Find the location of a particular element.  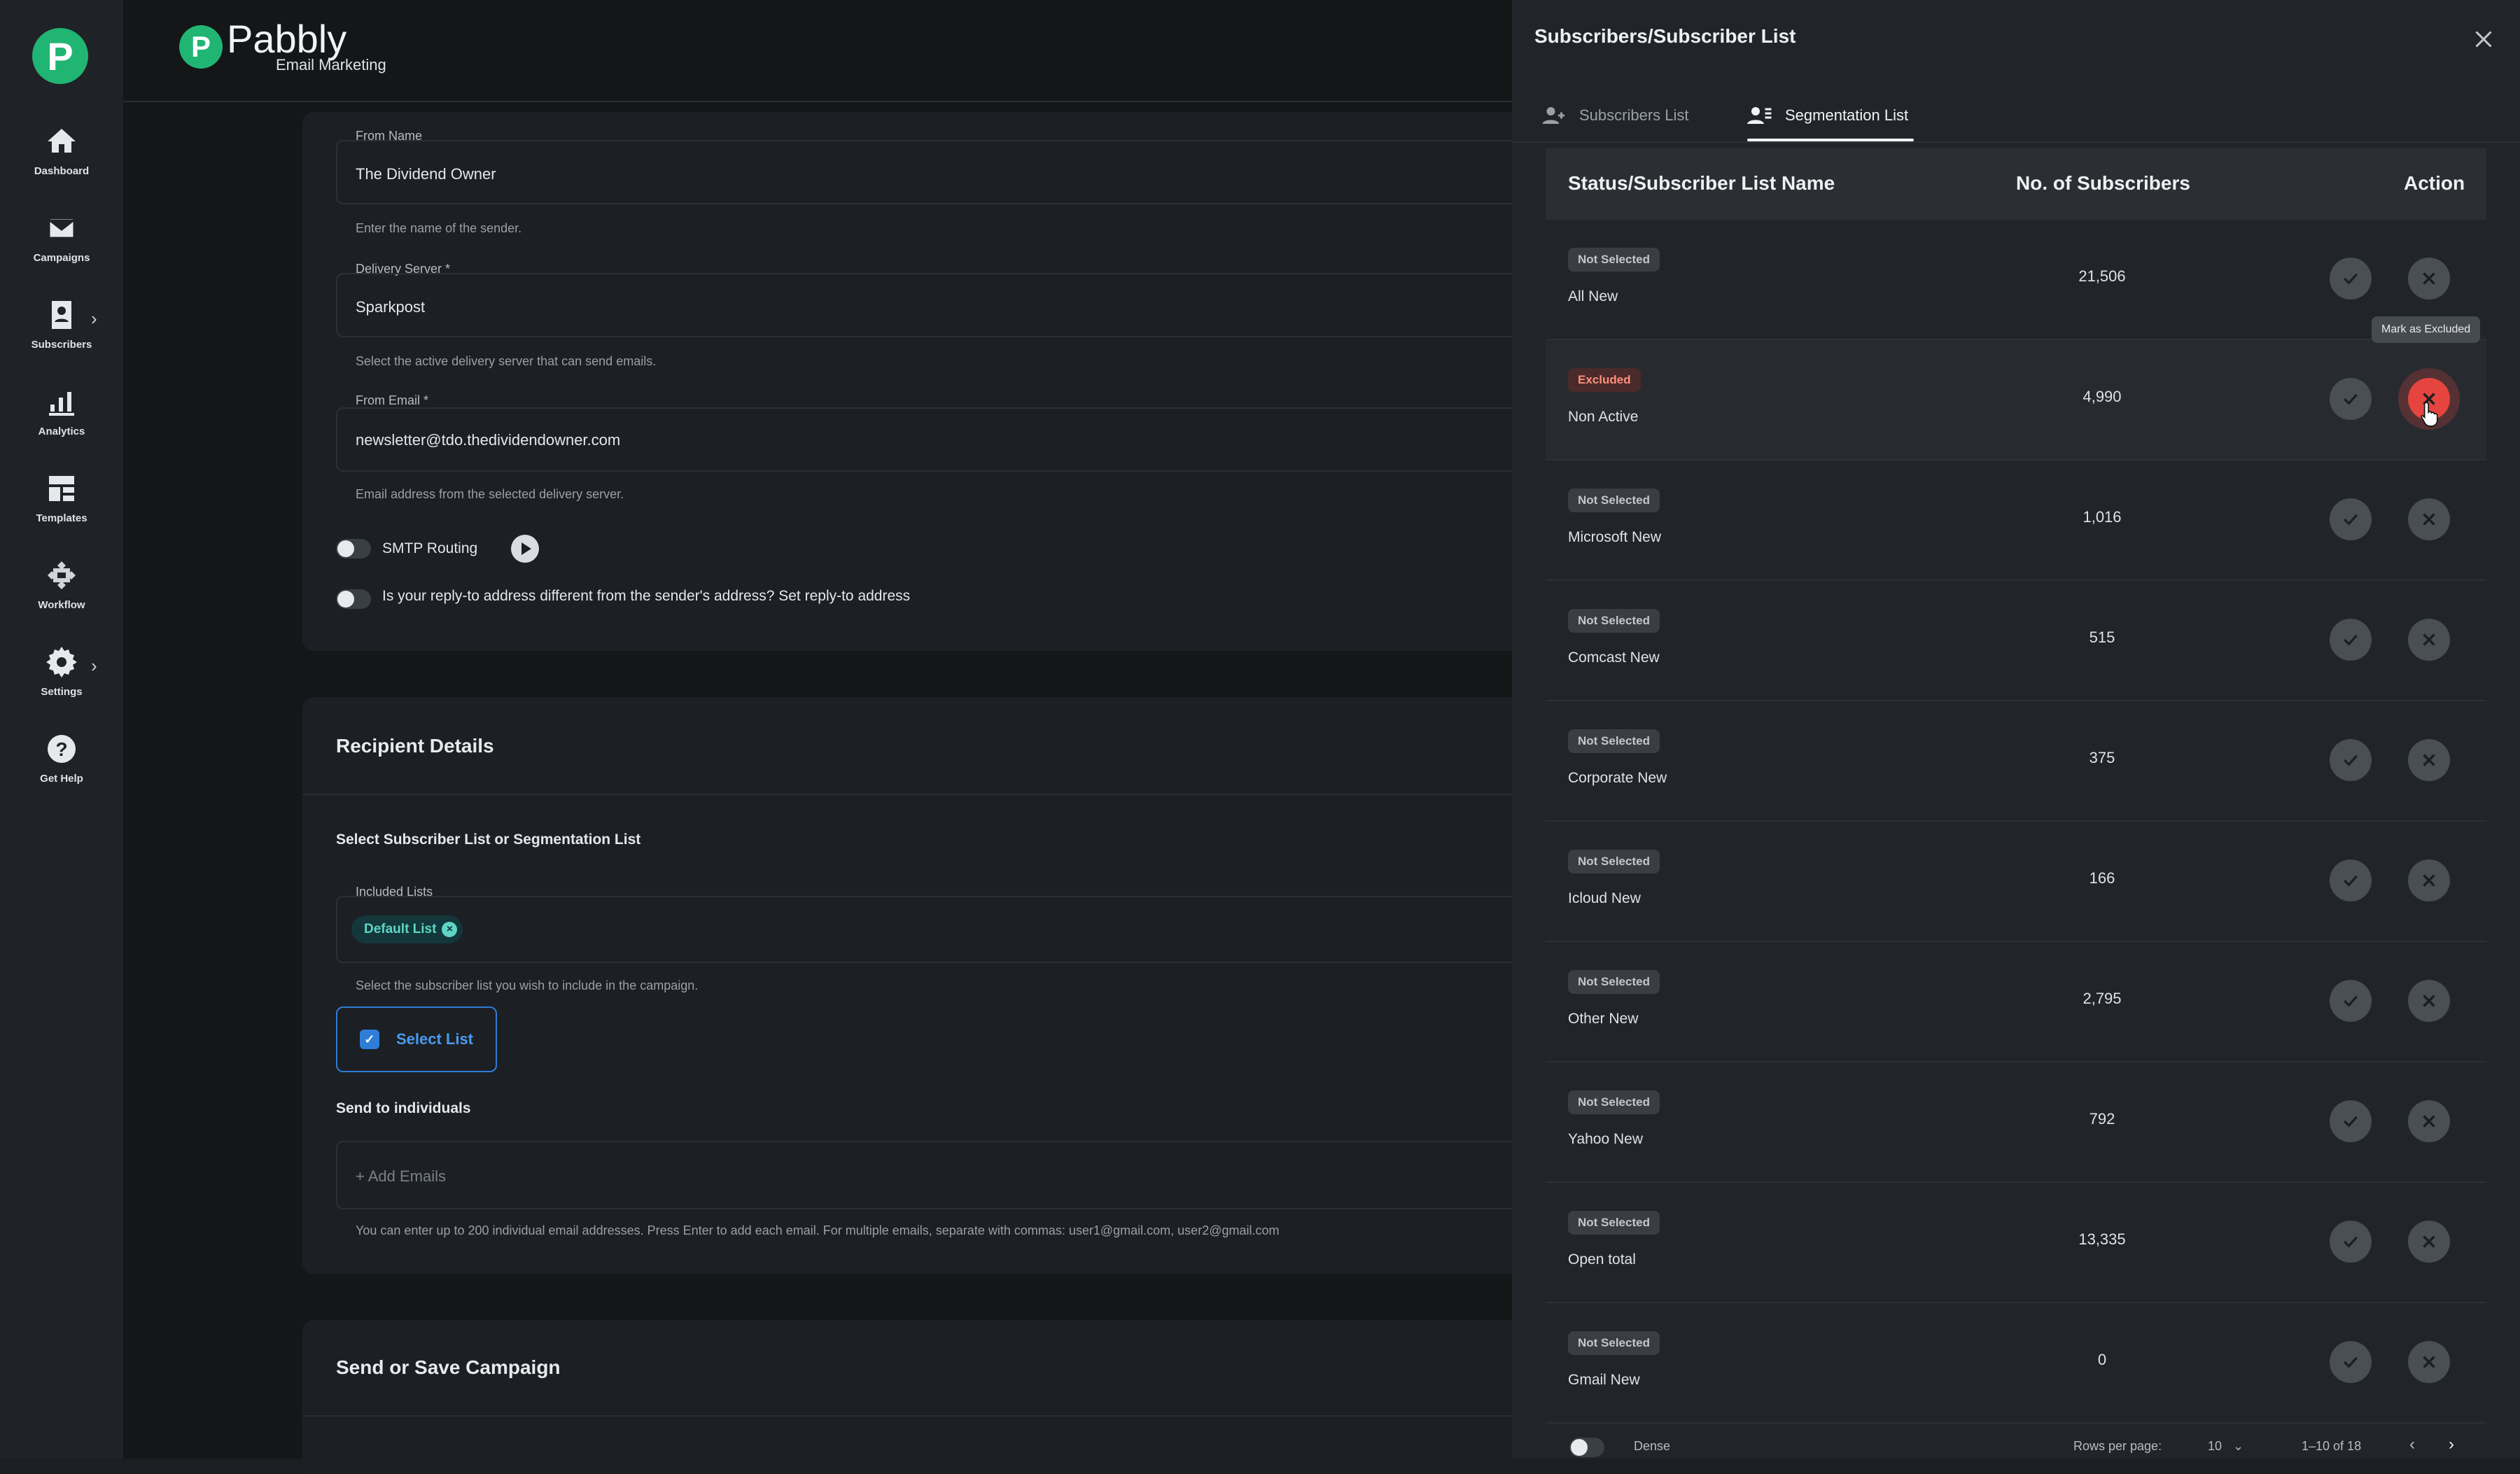

brand-name: Pabbly is located at coordinates (287, 39).